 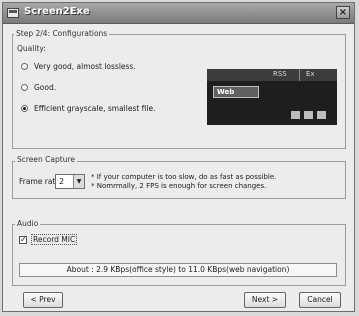 I want to click on quality-option-good: Good., so click(x=38, y=87).